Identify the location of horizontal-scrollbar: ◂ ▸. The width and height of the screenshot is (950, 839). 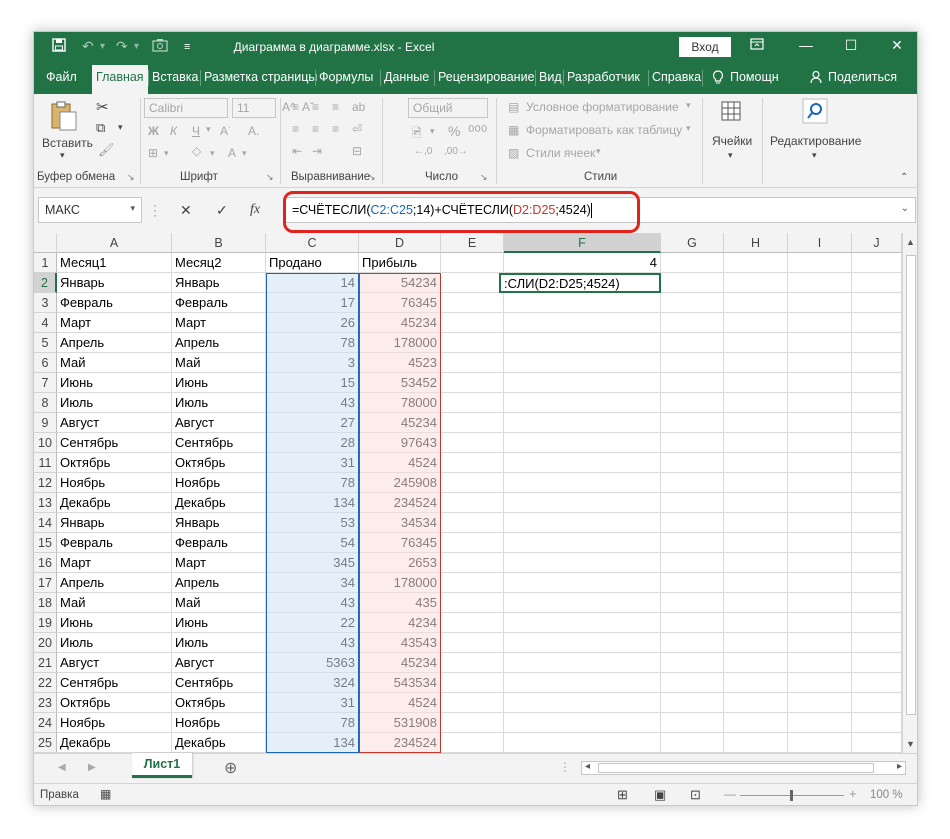
(743, 768).